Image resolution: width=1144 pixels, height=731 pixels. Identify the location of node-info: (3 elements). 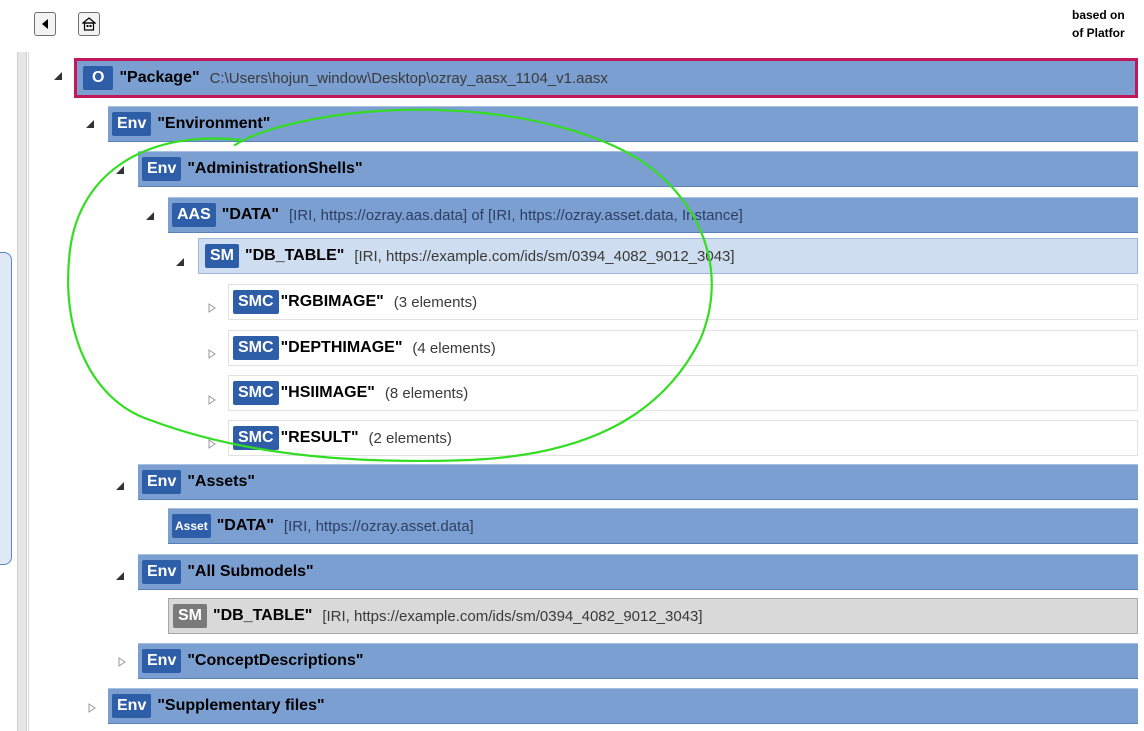
(435, 302).